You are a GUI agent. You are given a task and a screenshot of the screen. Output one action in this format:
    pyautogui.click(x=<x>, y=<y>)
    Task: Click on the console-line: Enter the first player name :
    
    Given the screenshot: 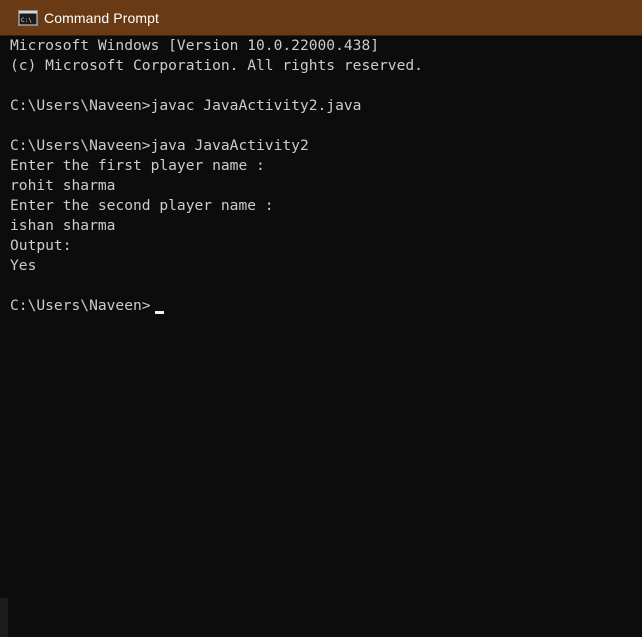 What is the action you would take?
    pyautogui.click(x=137, y=165)
    